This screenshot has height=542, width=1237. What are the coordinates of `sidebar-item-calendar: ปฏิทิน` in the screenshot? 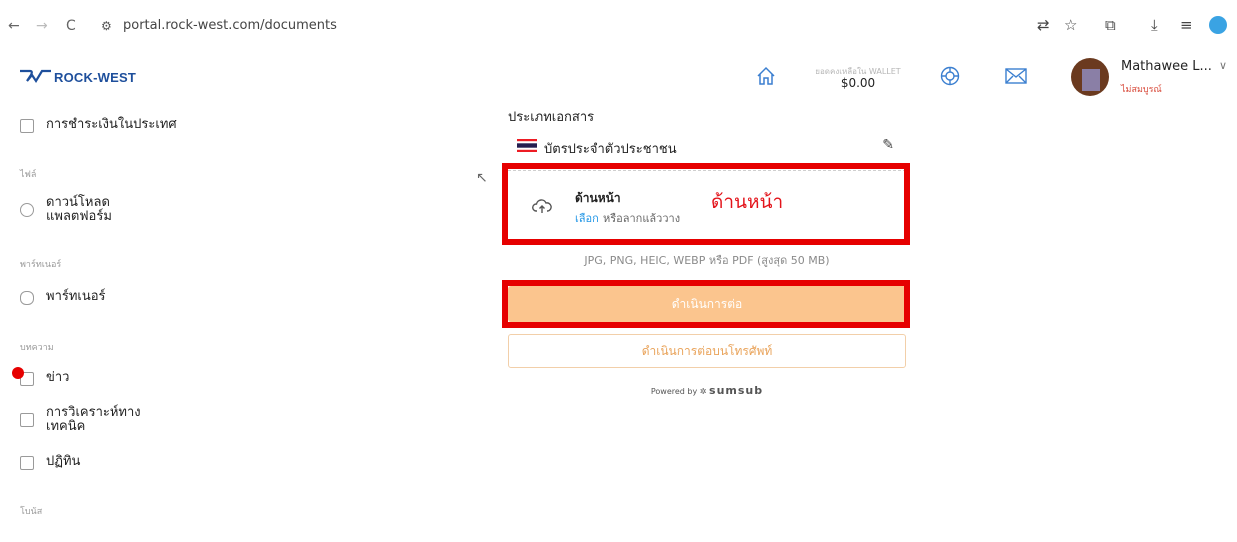 It's located at (50, 462).